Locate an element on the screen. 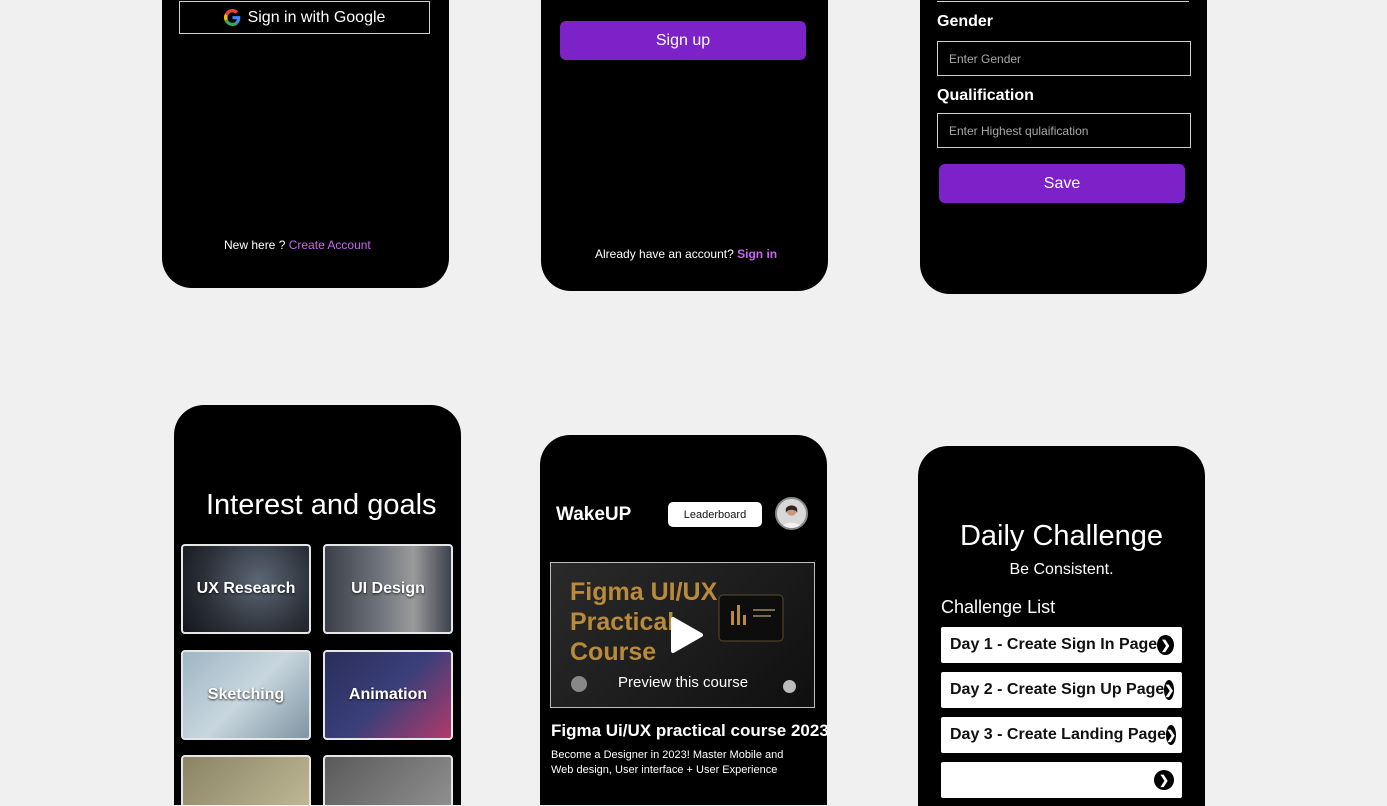 This screenshot has width=1387, height=806. badge-icon is located at coordinates (789, 686).